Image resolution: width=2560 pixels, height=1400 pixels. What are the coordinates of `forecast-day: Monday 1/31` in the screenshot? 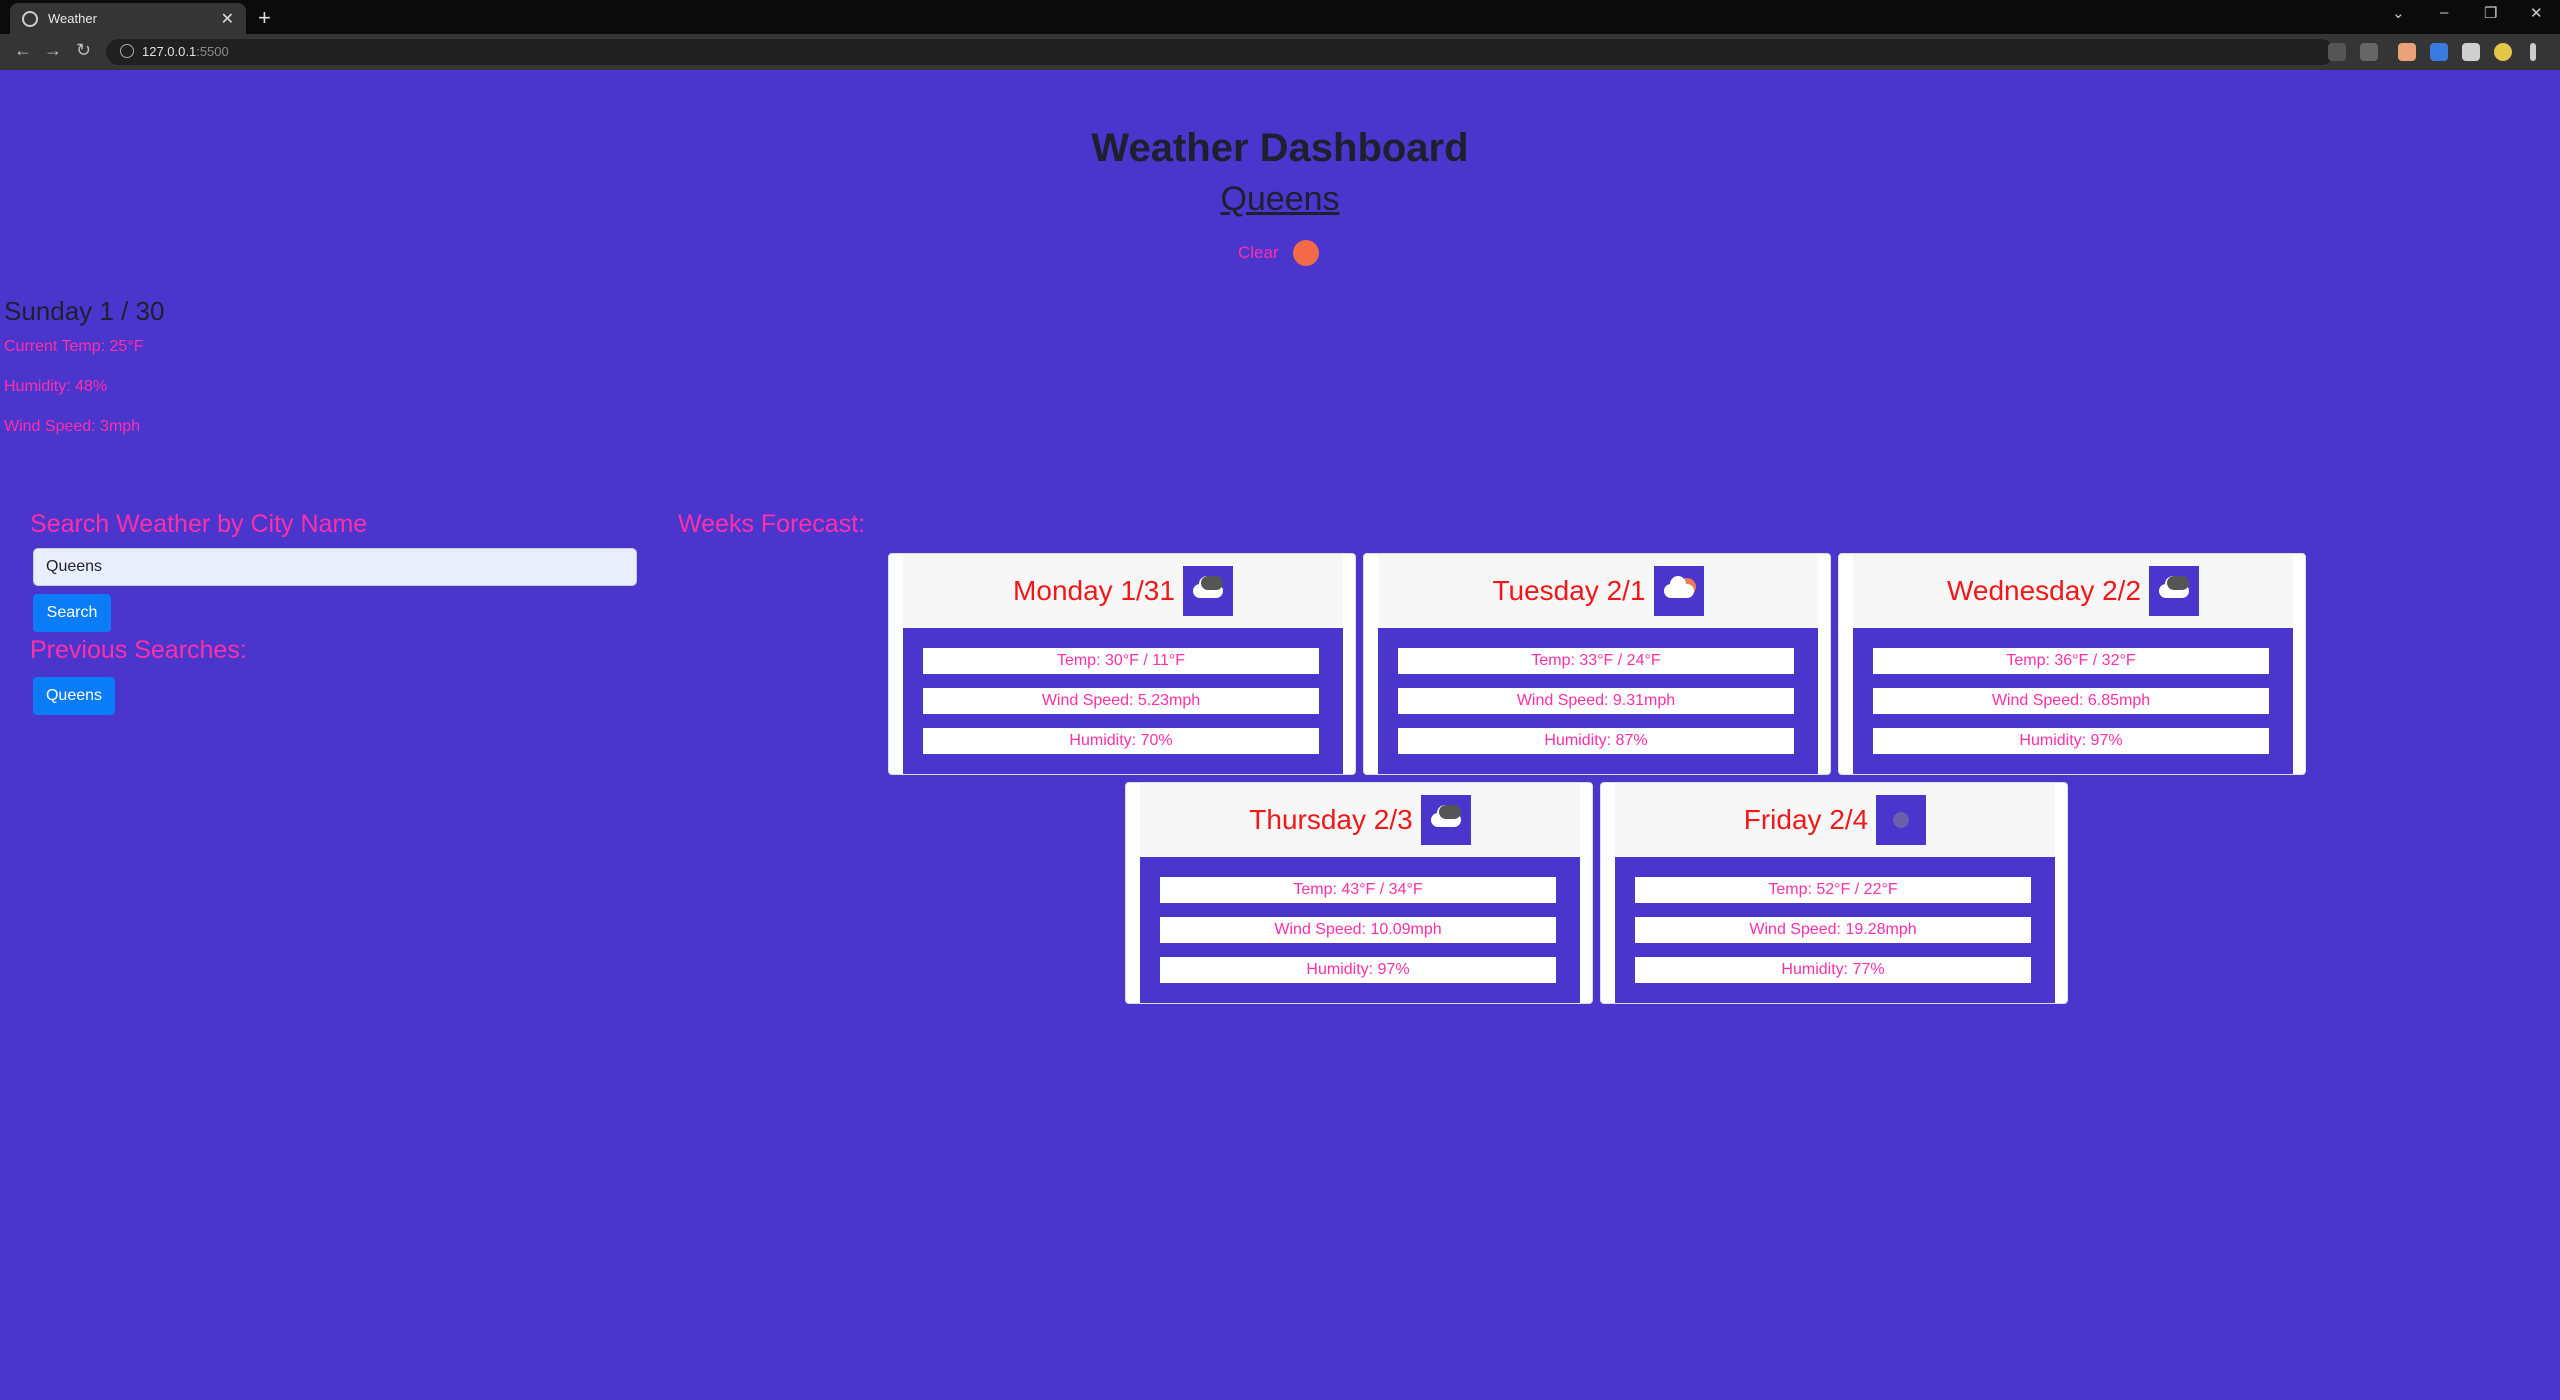 It's located at (1094, 590).